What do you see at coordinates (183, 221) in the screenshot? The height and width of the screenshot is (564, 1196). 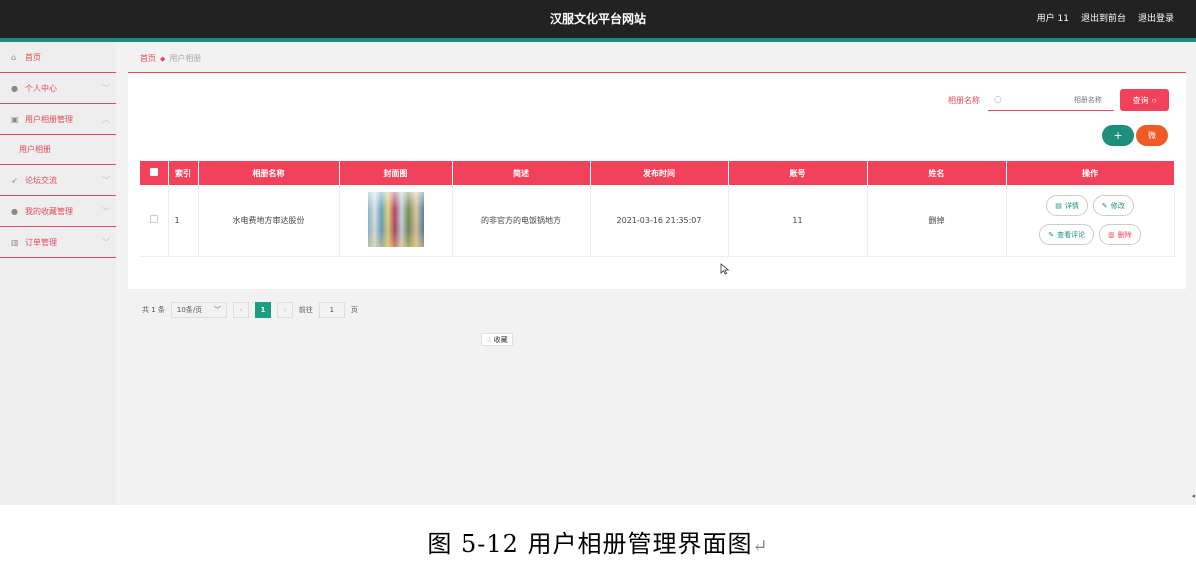 I see `index-cell: 1` at bounding box center [183, 221].